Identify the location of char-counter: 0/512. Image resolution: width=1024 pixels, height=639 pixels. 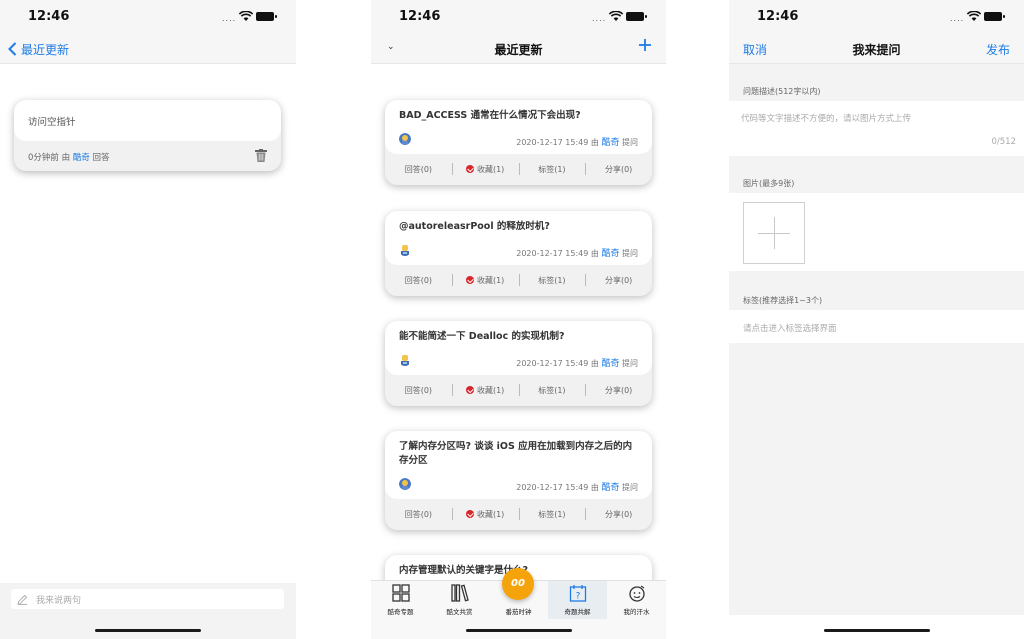
(1004, 142).